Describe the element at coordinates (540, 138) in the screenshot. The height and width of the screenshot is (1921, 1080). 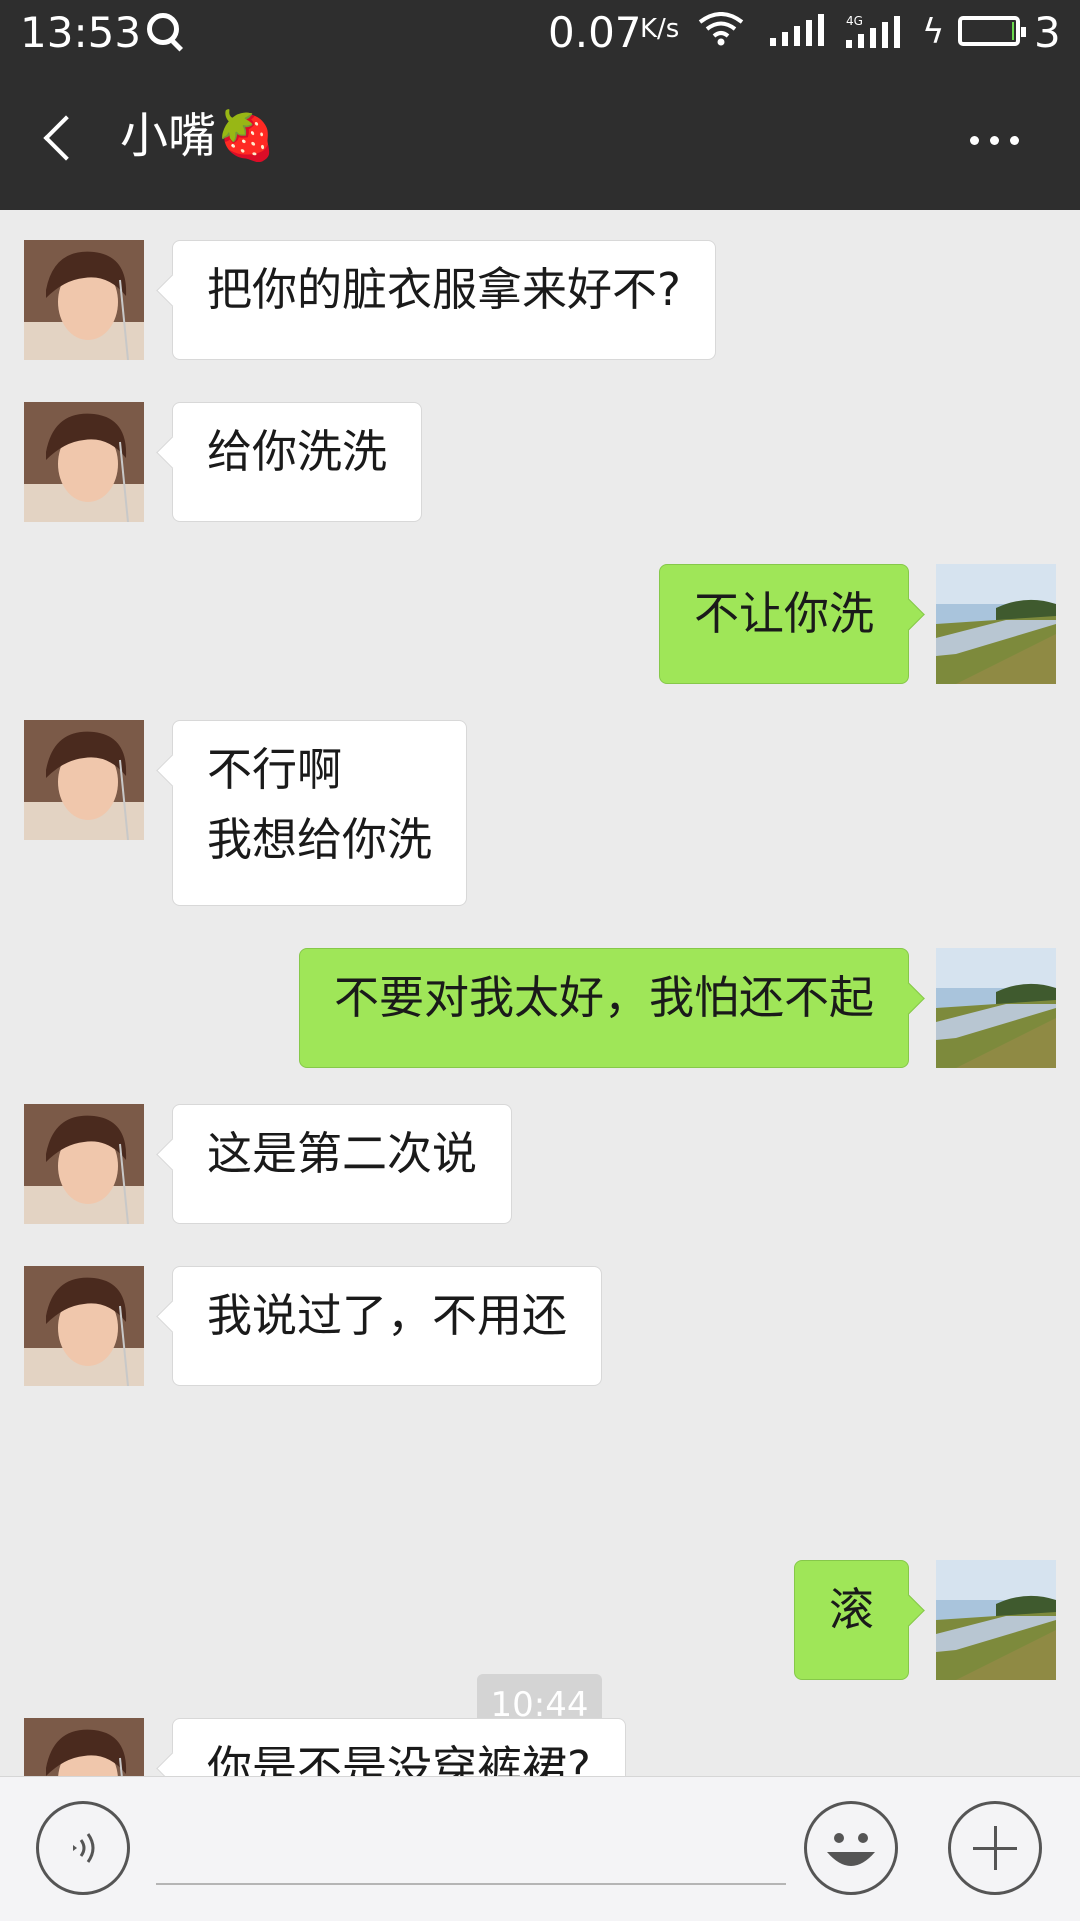
I see `chat-header: 小嘴🍓` at that location.